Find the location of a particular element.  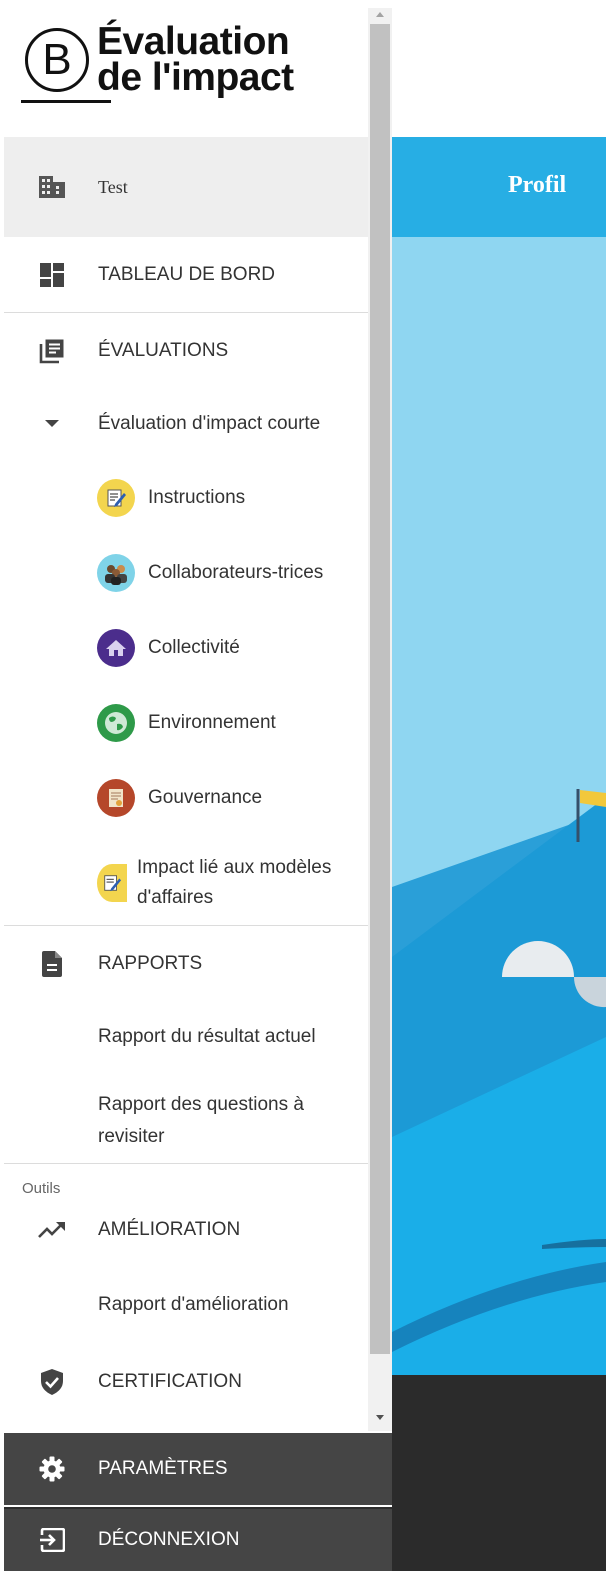

sidebar-item-governance: Gouvernance is located at coordinates (186, 798).